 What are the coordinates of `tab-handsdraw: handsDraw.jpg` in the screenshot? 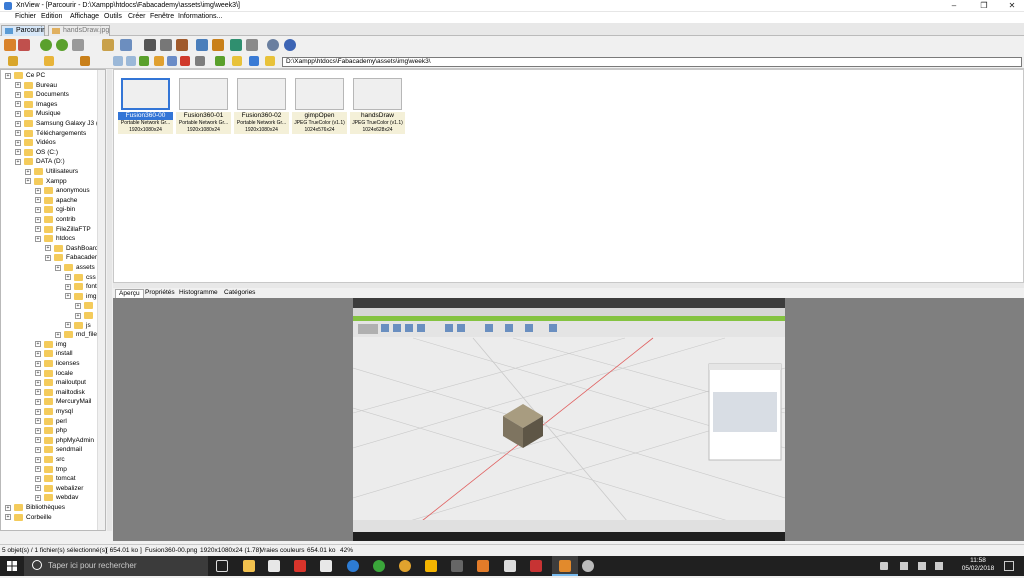 It's located at (79, 30).